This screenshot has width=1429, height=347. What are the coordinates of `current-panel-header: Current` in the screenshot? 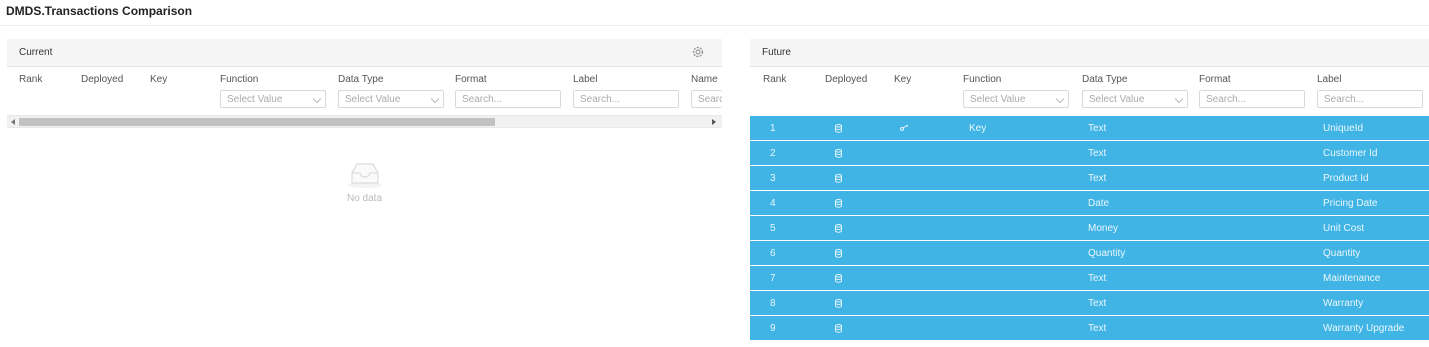 It's located at (364, 53).